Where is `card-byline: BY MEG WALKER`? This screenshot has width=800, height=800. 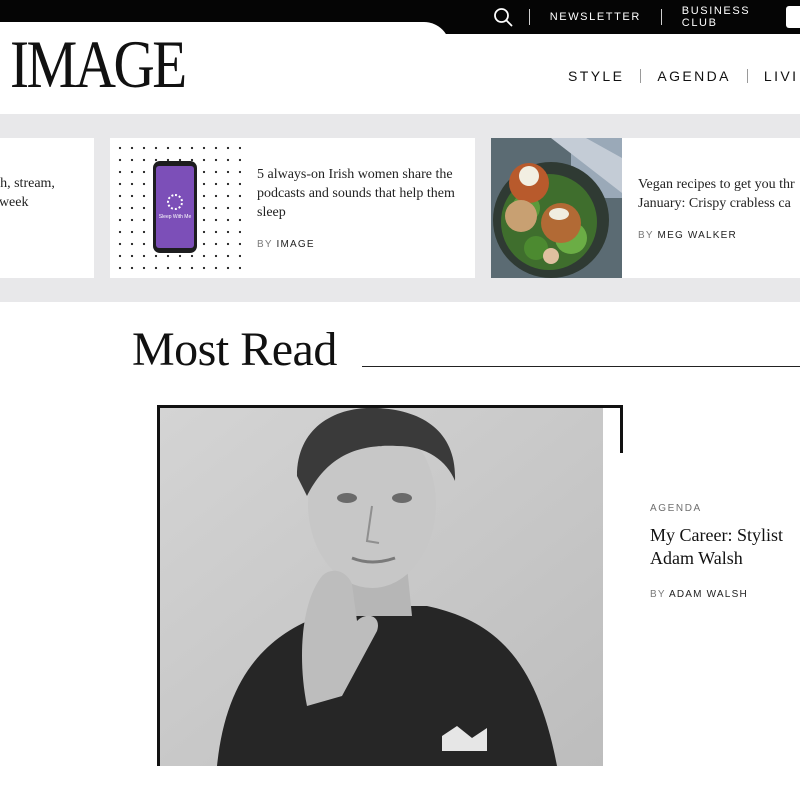 card-byline: BY MEG WALKER is located at coordinates (687, 235).